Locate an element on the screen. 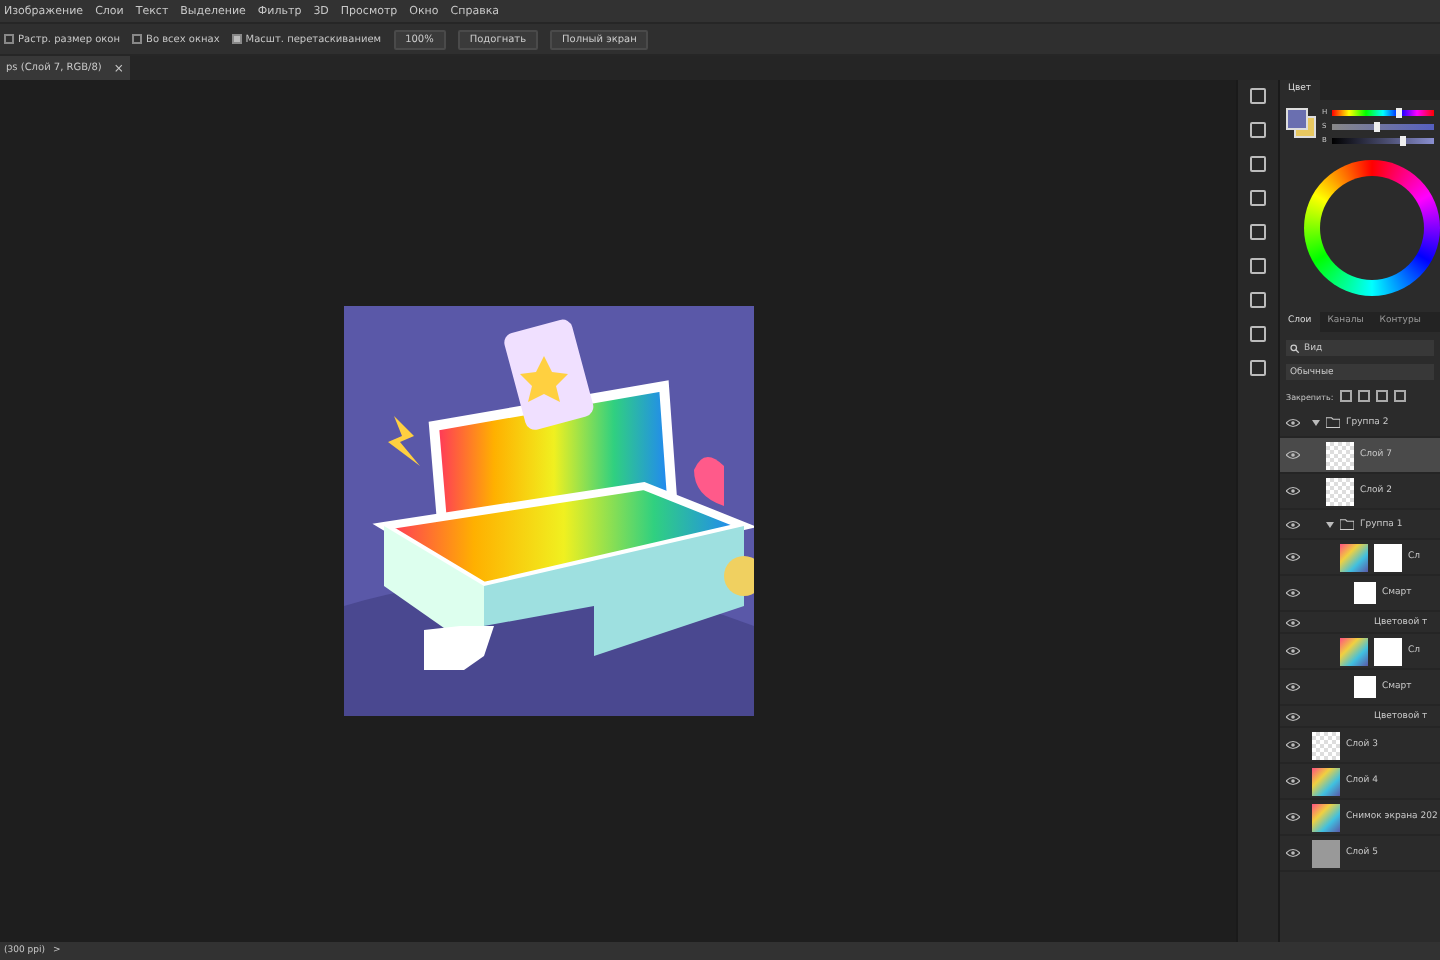 The image size is (1440, 960). color-swatches-icon is located at coordinates (1300, 122).